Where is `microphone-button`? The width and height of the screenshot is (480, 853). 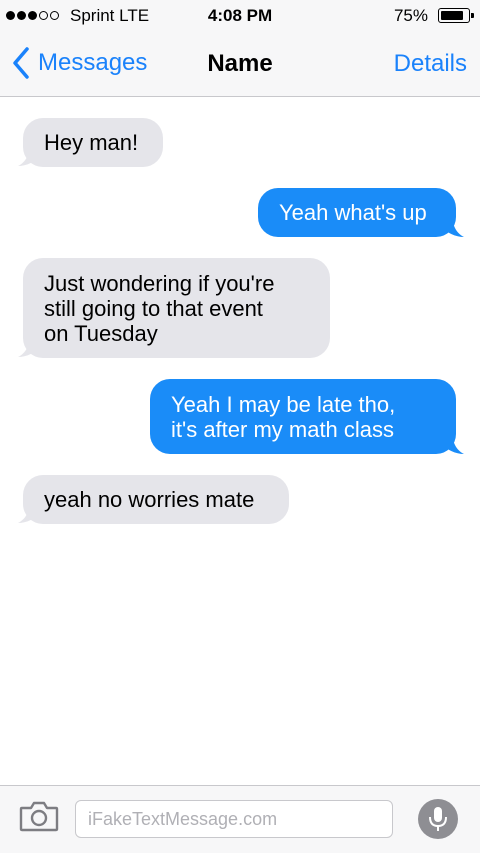
microphone-button is located at coordinates (438, 819).